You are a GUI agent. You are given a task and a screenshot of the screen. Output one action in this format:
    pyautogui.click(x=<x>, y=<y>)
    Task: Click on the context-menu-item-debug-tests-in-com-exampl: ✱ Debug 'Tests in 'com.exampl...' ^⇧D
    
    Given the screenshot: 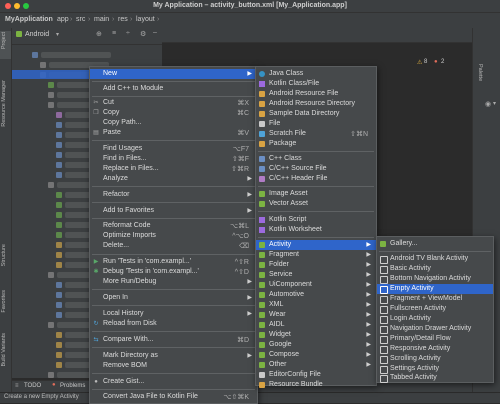 What is the action you would take?
    pyautogui.click(x=173, y=272)
    